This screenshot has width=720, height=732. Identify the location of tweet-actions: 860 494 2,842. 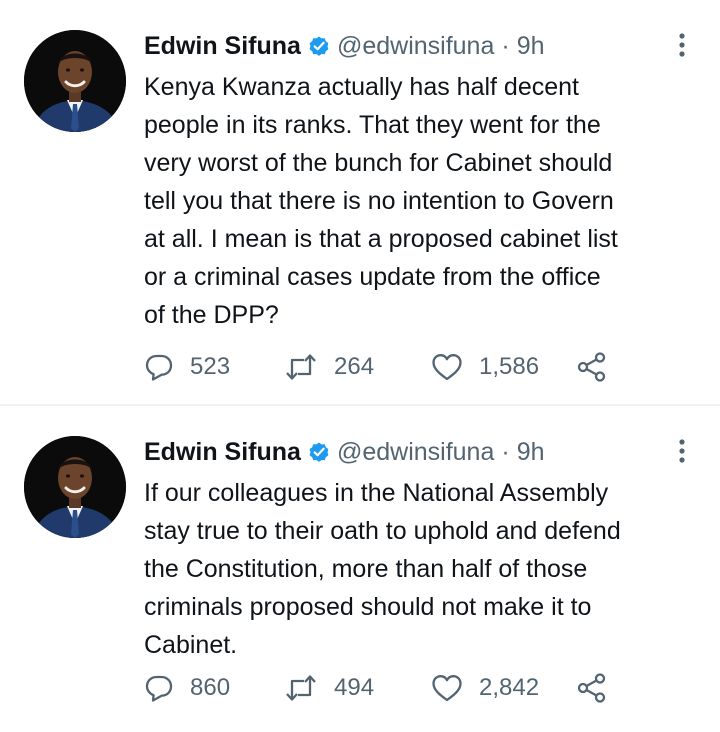
(384, 688).